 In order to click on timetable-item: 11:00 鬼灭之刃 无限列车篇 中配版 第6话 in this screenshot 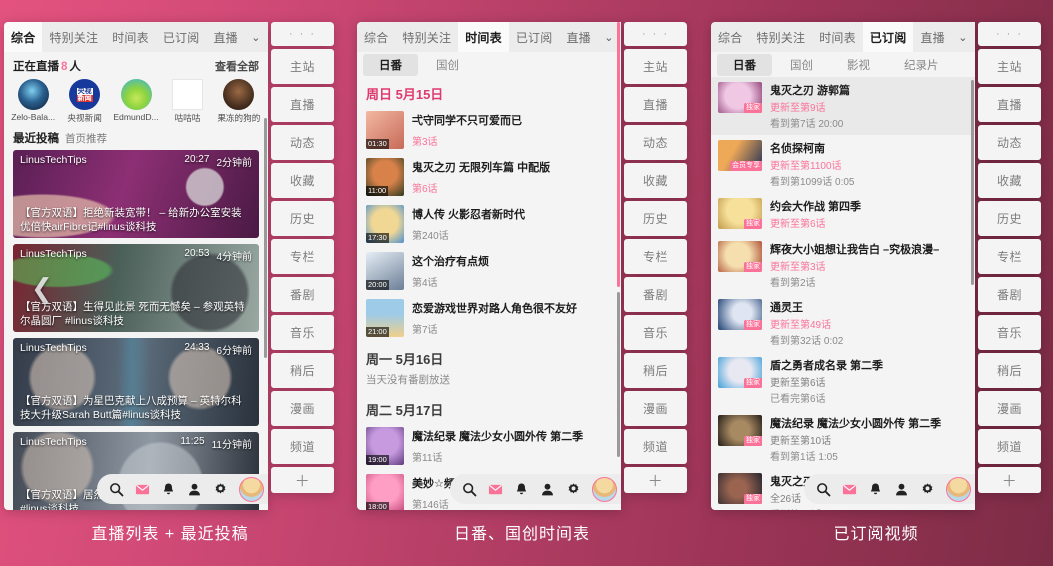, I will do `click(489, 177)`.